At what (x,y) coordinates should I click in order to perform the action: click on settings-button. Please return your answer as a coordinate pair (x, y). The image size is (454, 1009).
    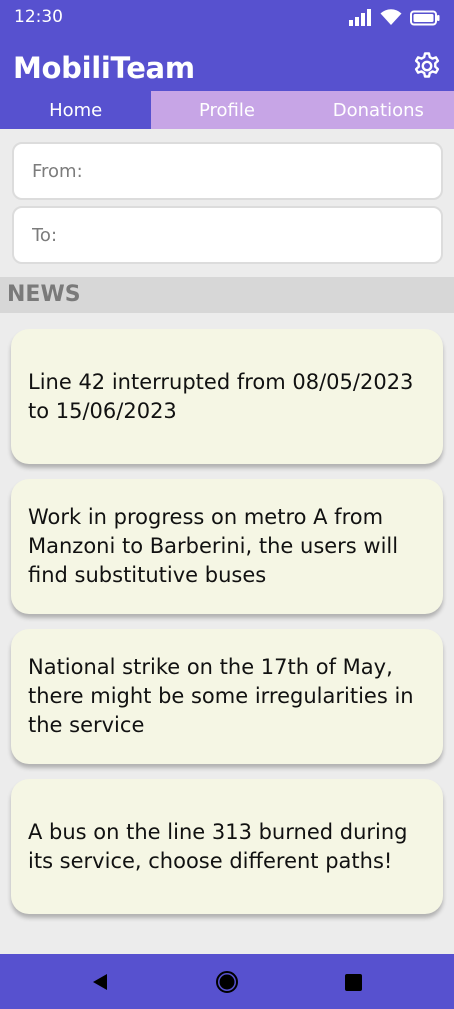
    Looking at the image, I should click on (427, 66).